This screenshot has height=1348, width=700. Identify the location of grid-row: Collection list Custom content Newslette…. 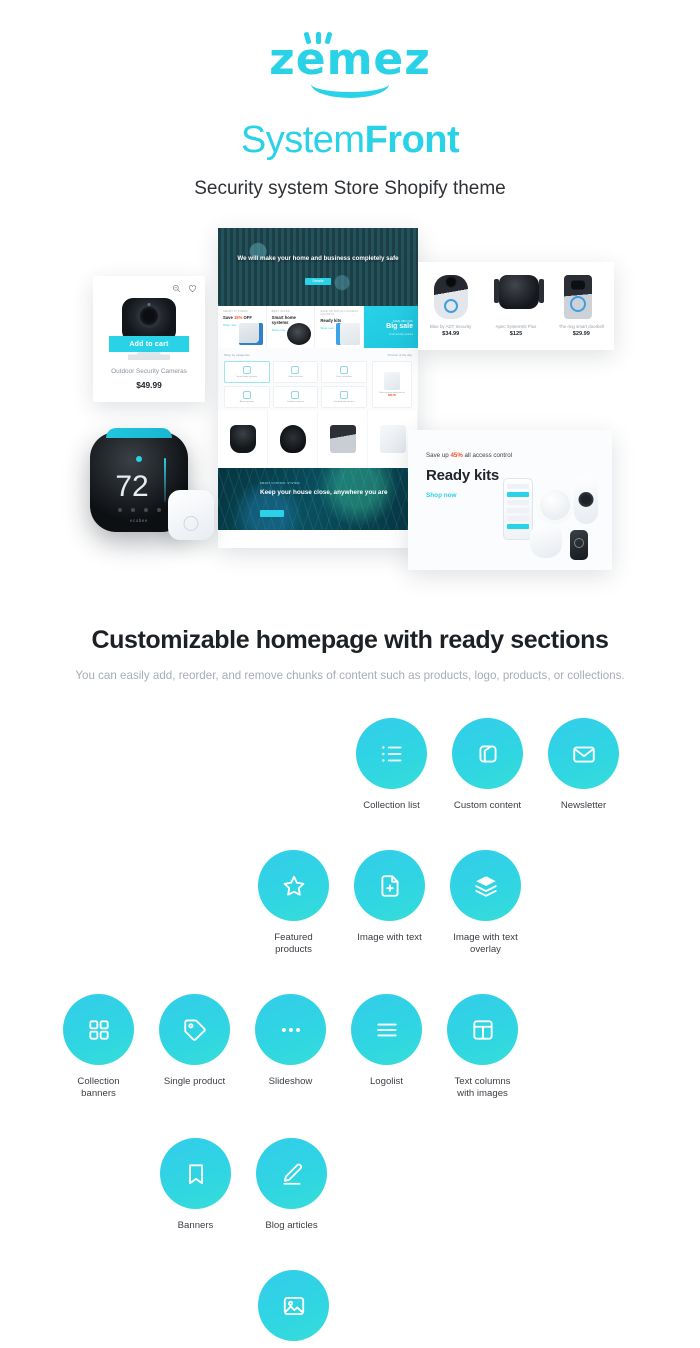
(350, 765).